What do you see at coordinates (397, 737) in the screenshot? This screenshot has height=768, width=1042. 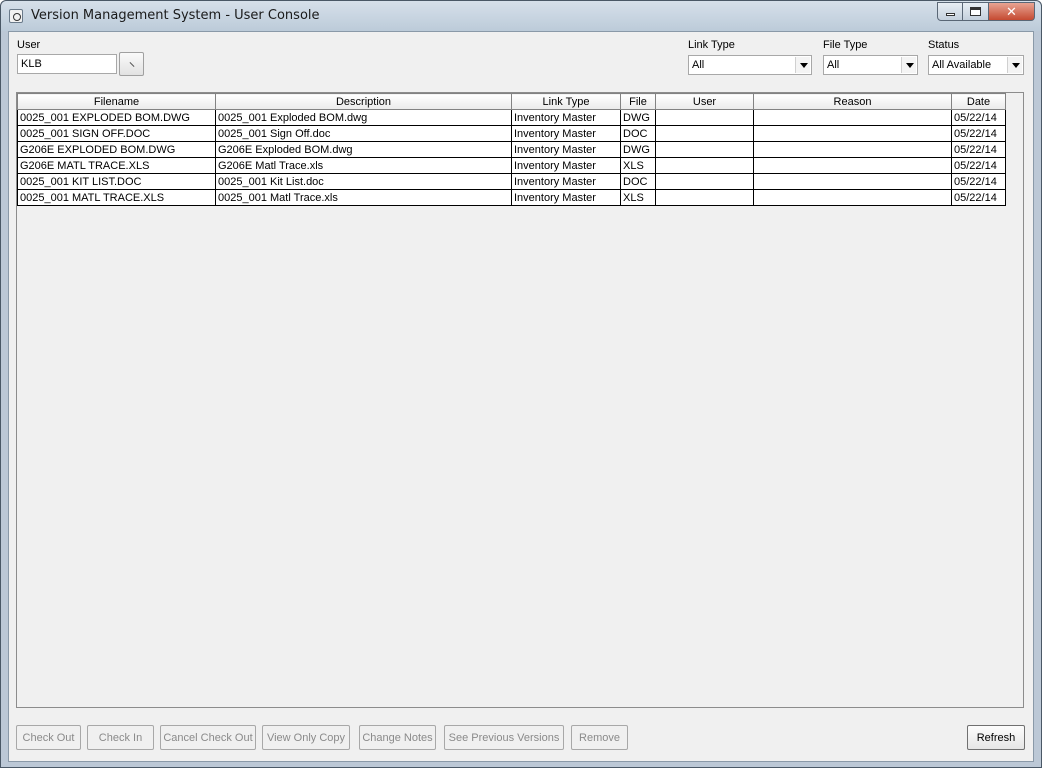 I see `change-notes-button: Change Notes` at bounding box center [397, 737].